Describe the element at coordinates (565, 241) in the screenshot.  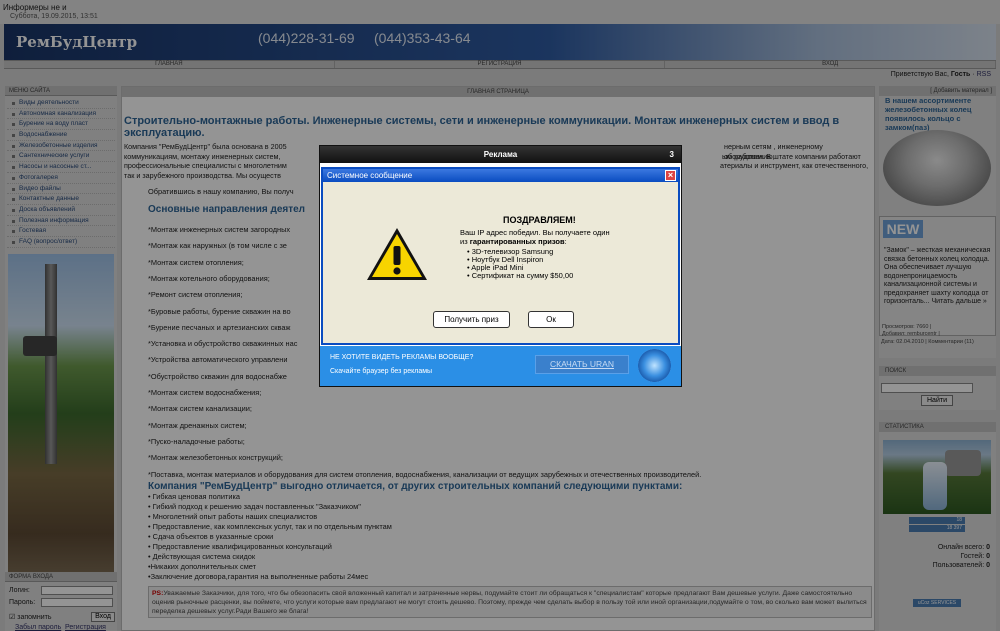
I see `message-end: :` at that location.